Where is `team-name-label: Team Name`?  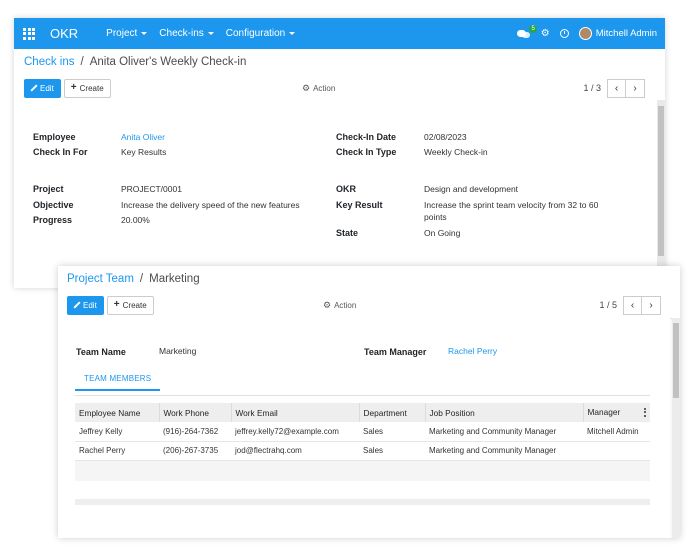
team-name-label: Team Name is located at coordinates (101, 352).